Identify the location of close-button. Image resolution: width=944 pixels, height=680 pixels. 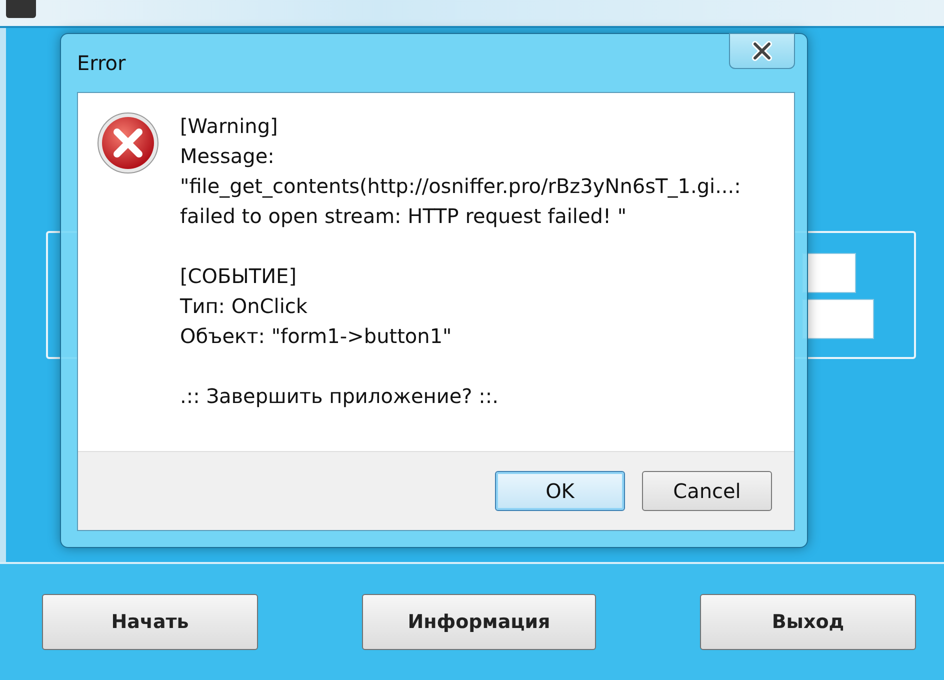
(762, 51).